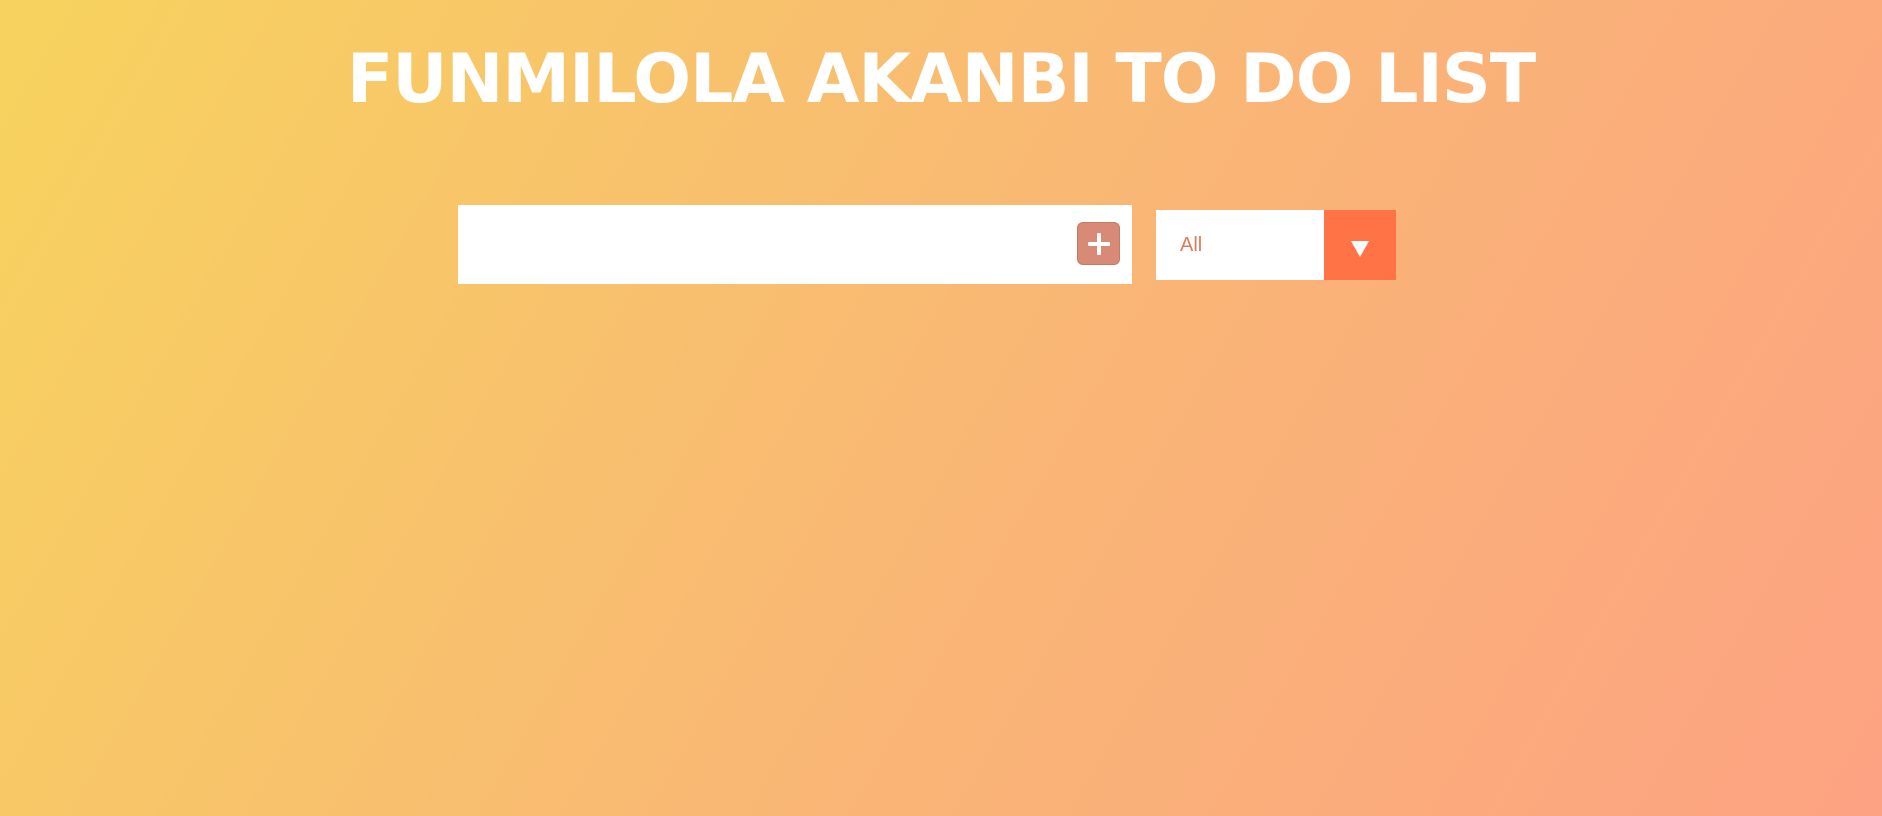 The width and height of the screenshot is (1882, 816). I want to click on filter-selected-value: All, so click(1191, 245).